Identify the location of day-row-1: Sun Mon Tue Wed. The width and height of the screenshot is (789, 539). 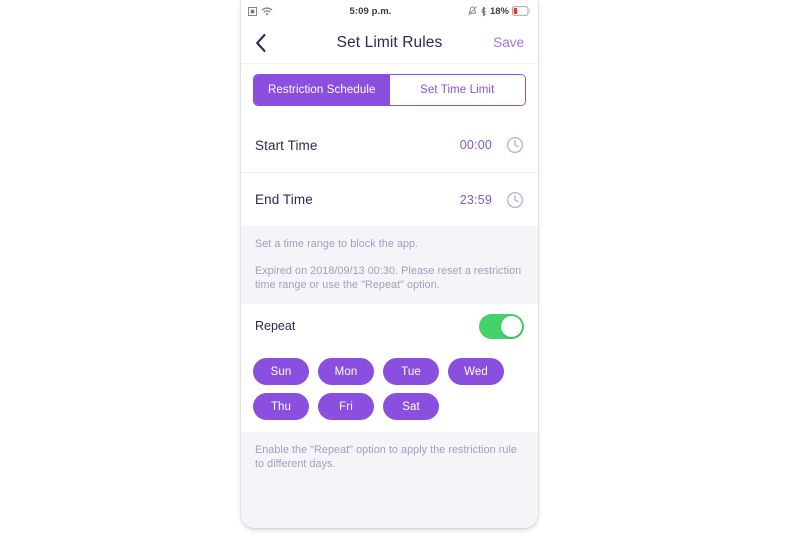
(389, 371).